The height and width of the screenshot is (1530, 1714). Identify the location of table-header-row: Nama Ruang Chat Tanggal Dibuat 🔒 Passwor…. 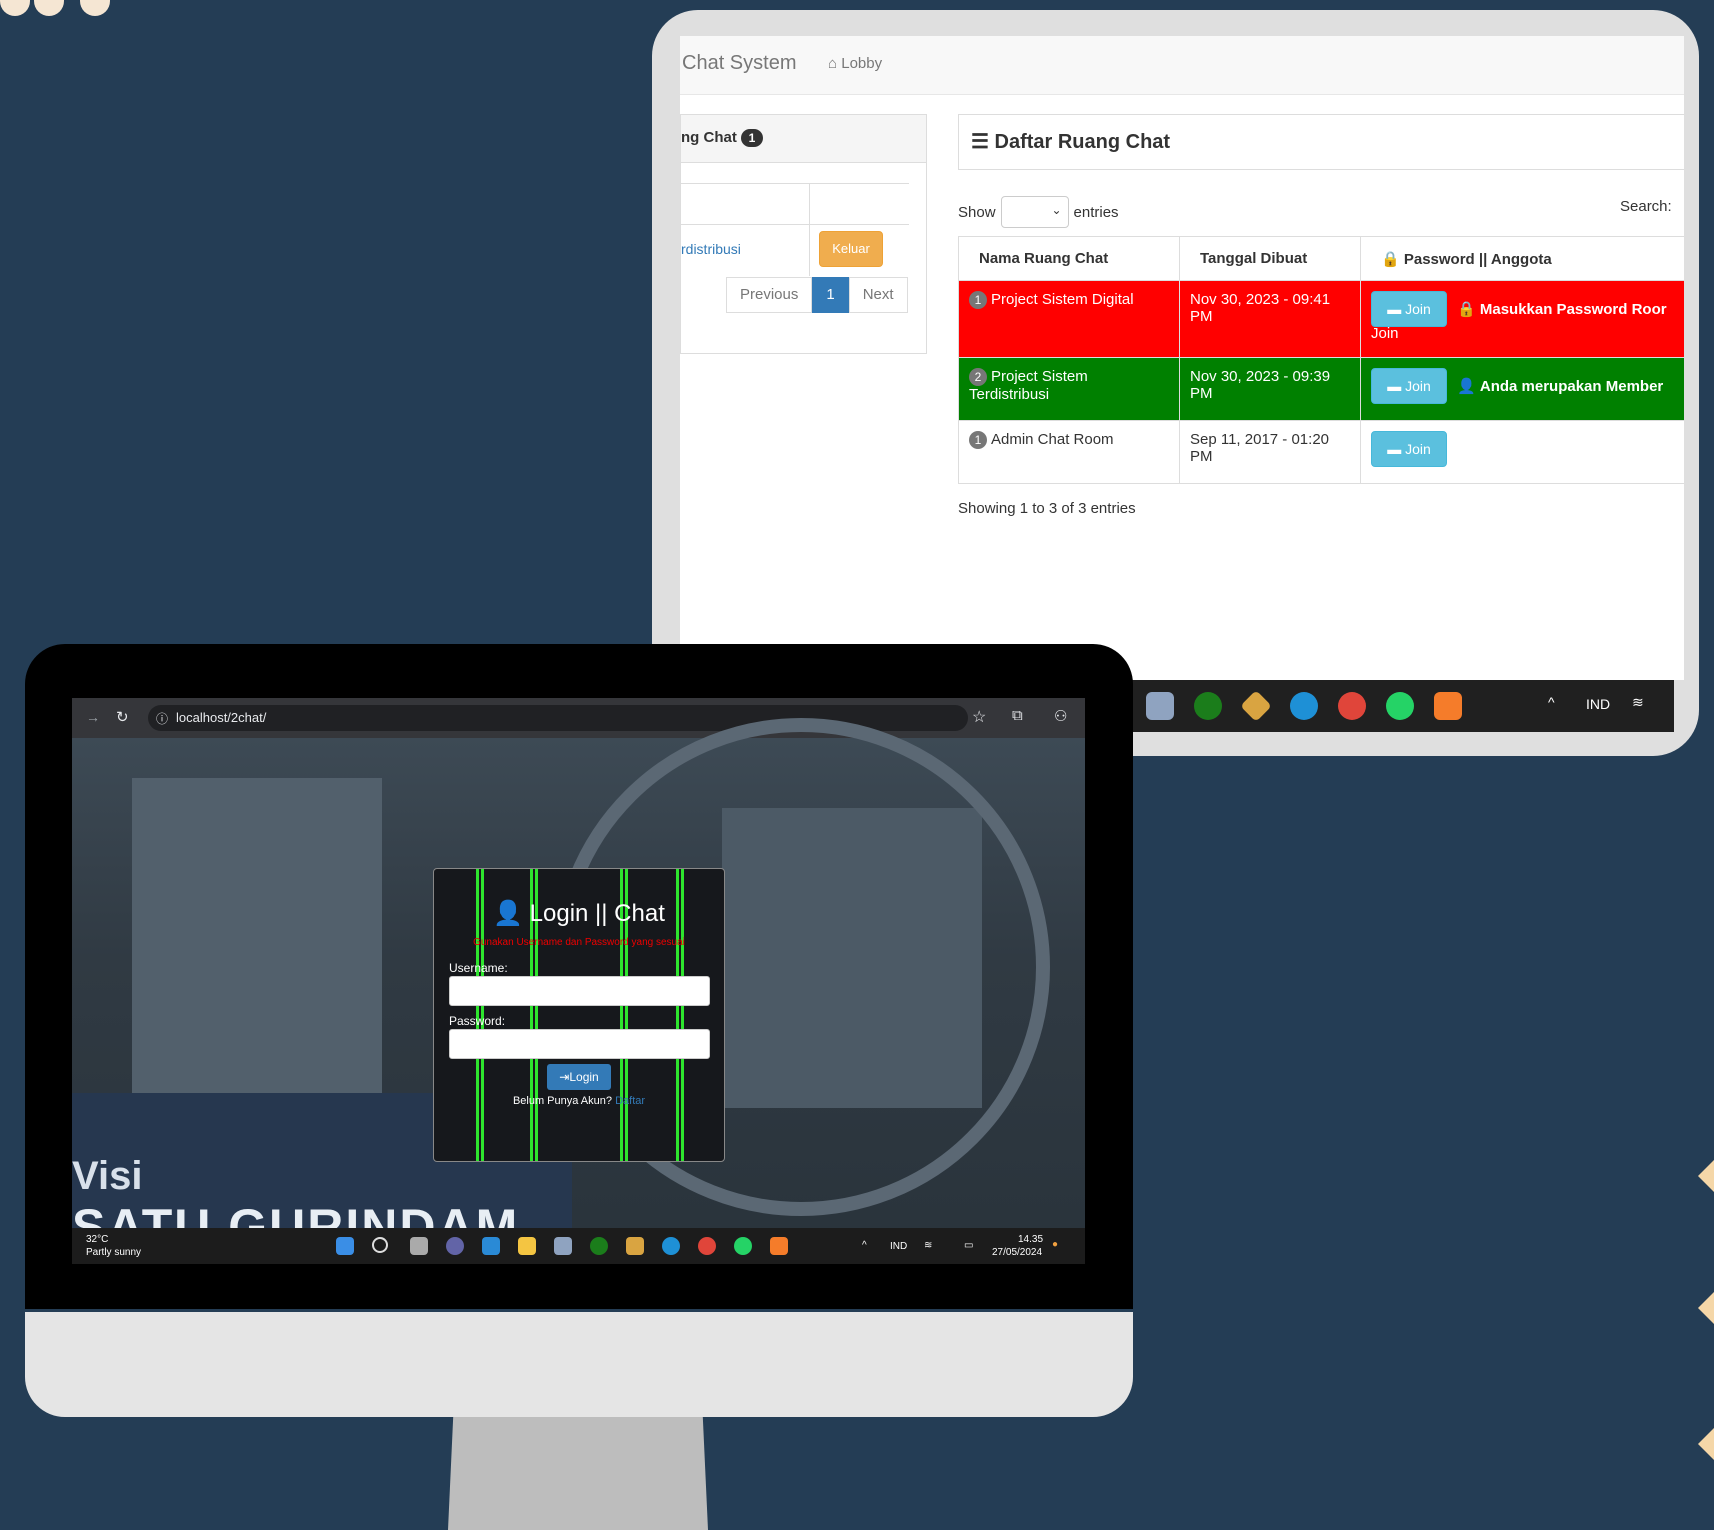
(1321, 258).